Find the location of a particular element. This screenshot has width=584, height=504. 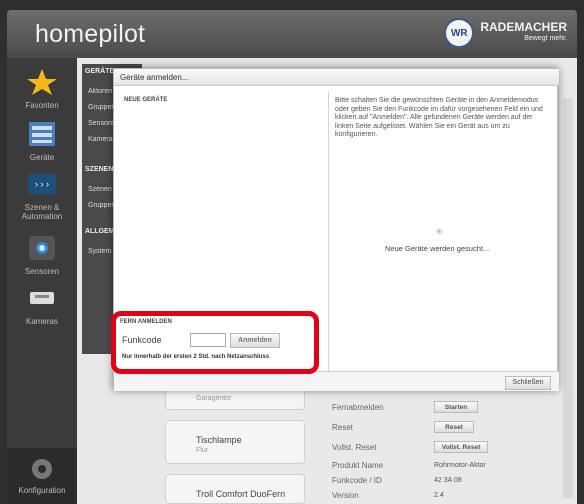

device-location: Flur is located at coordinates (202, 450).